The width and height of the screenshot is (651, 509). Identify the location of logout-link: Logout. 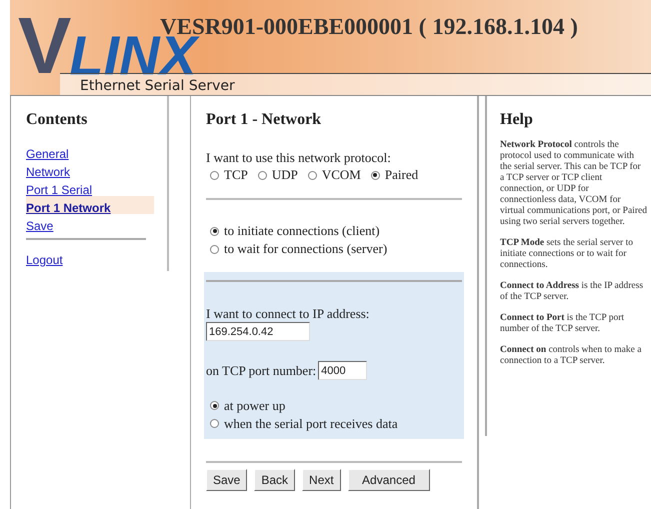
(44, 260).